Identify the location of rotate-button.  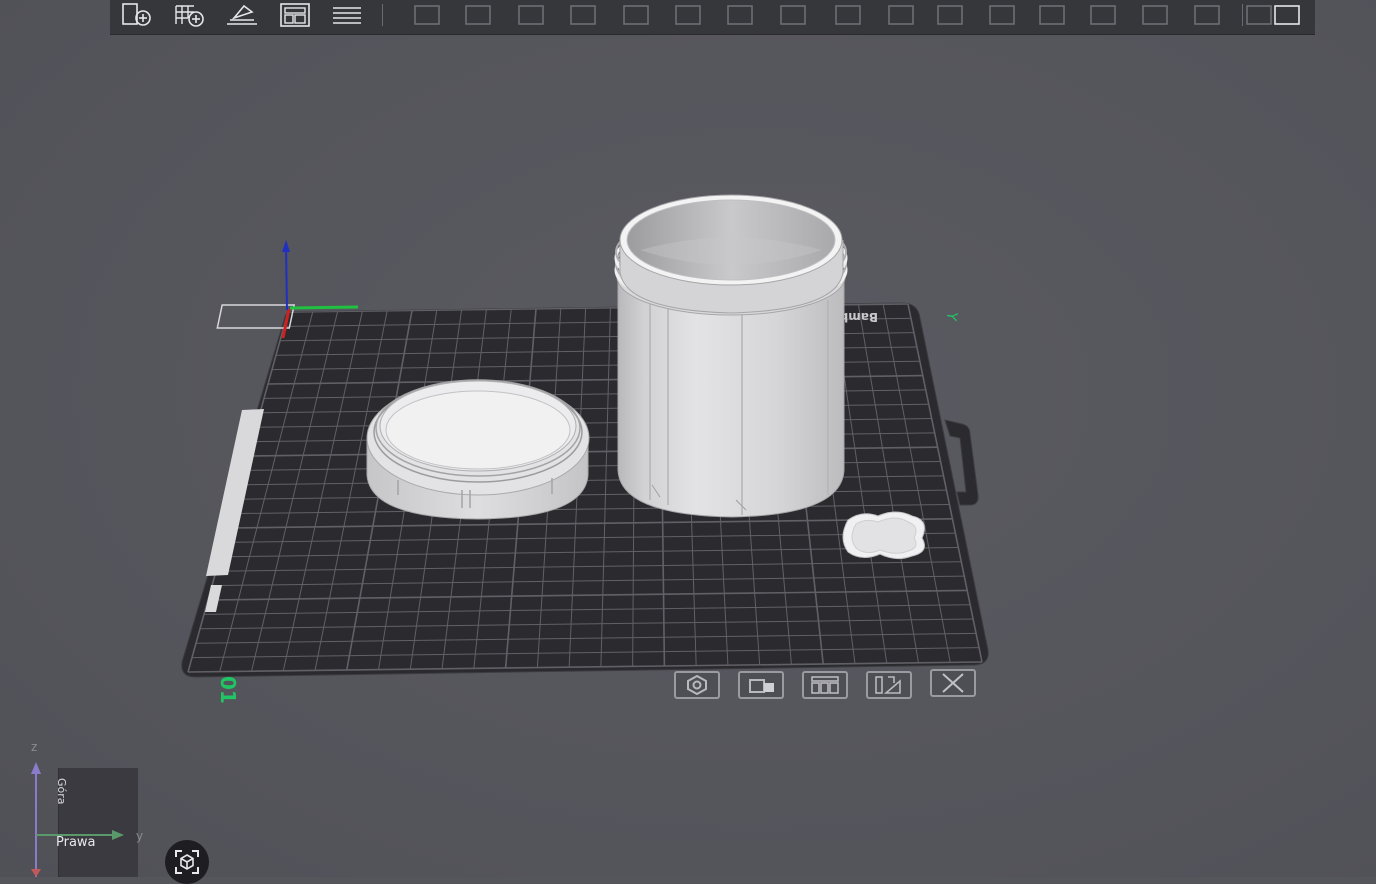
(478, 15).